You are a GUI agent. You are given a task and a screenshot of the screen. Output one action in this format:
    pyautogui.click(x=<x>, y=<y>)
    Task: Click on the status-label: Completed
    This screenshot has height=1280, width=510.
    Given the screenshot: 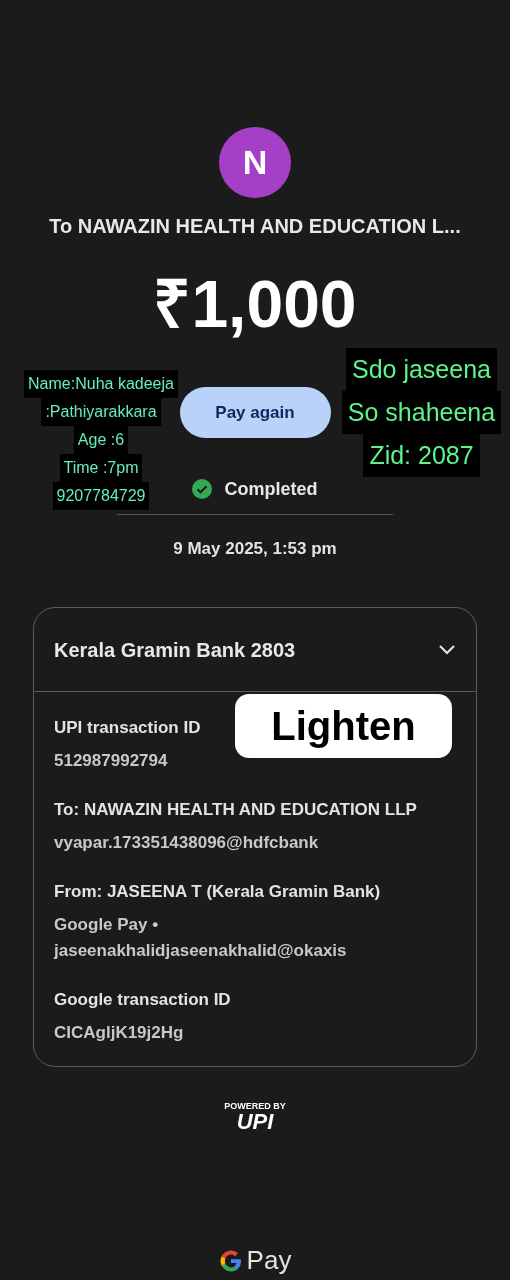 What is the action you would take?
    pyautogui.click(x=271, y=489)
    